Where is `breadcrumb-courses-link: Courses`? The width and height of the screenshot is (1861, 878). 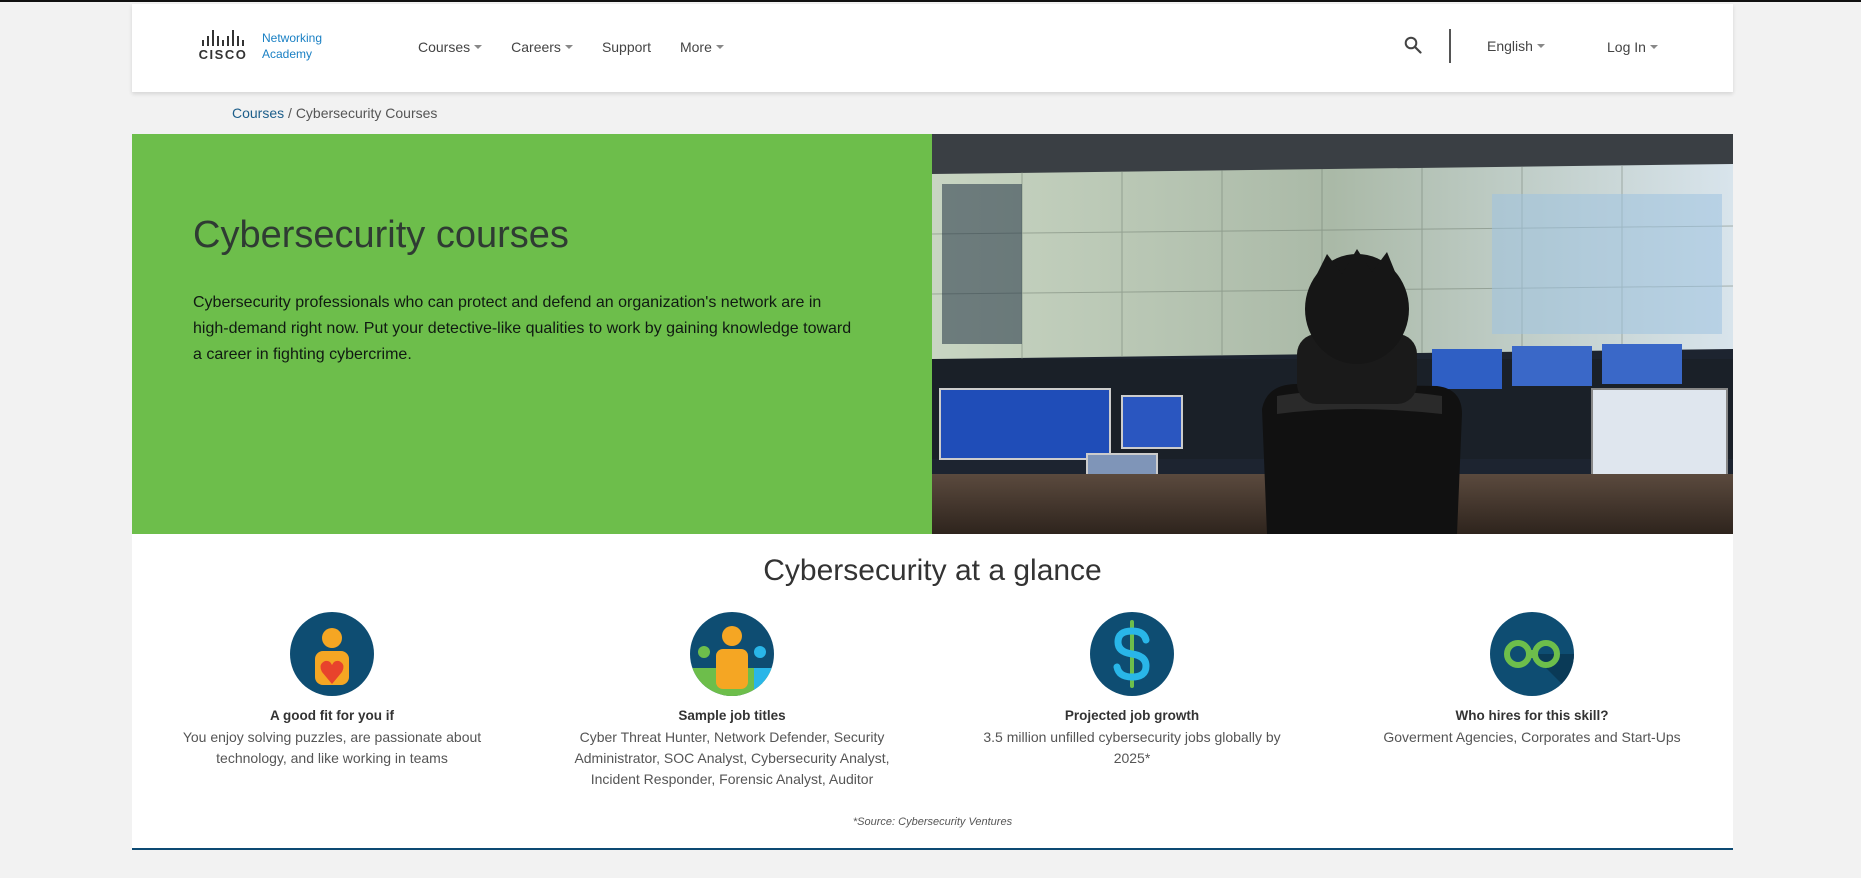
breadcrumb-courses-link: Courses is located at coordinates (258, 113).